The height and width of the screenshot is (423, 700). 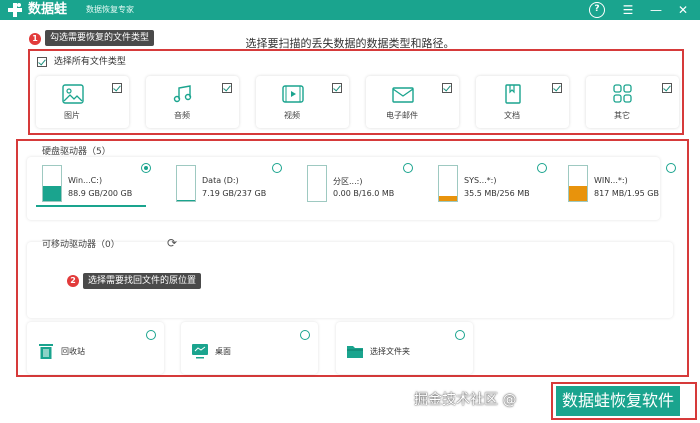 I want to click on removable-title: 可移动驱动器（0）, so click(x=81, y=245).